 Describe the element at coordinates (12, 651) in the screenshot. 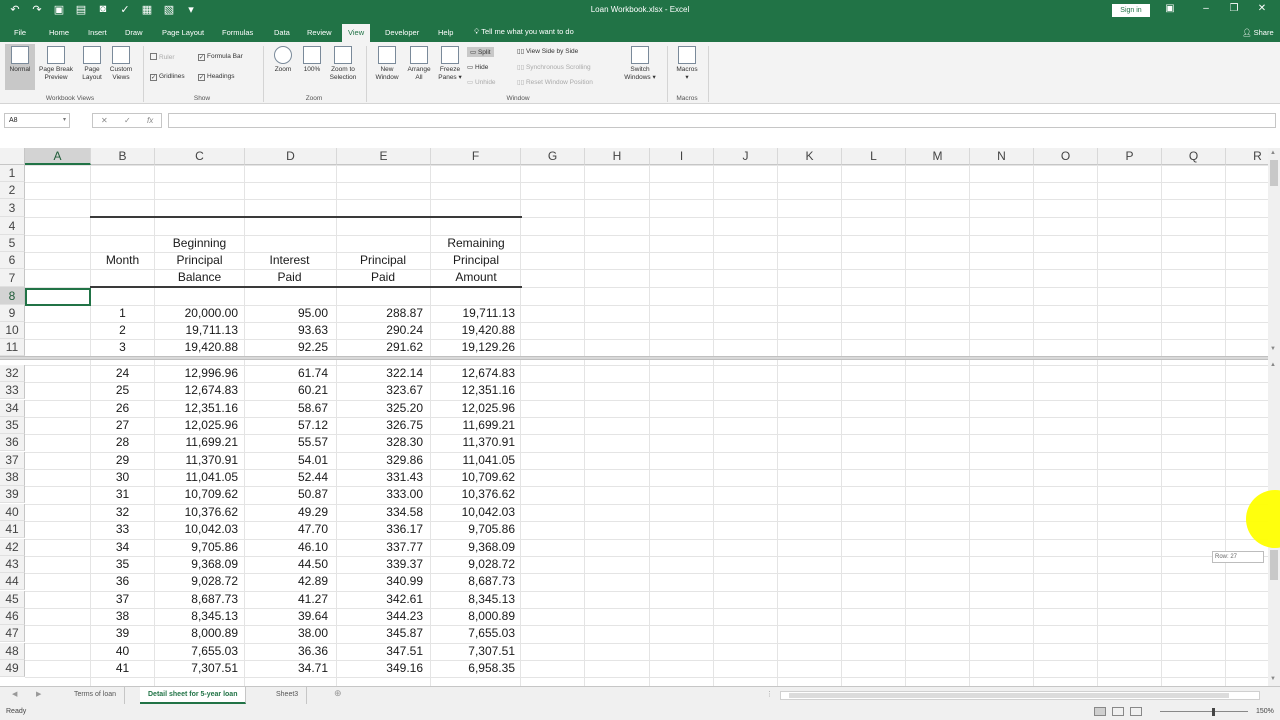

I see `row-header-48: 48` at that location.